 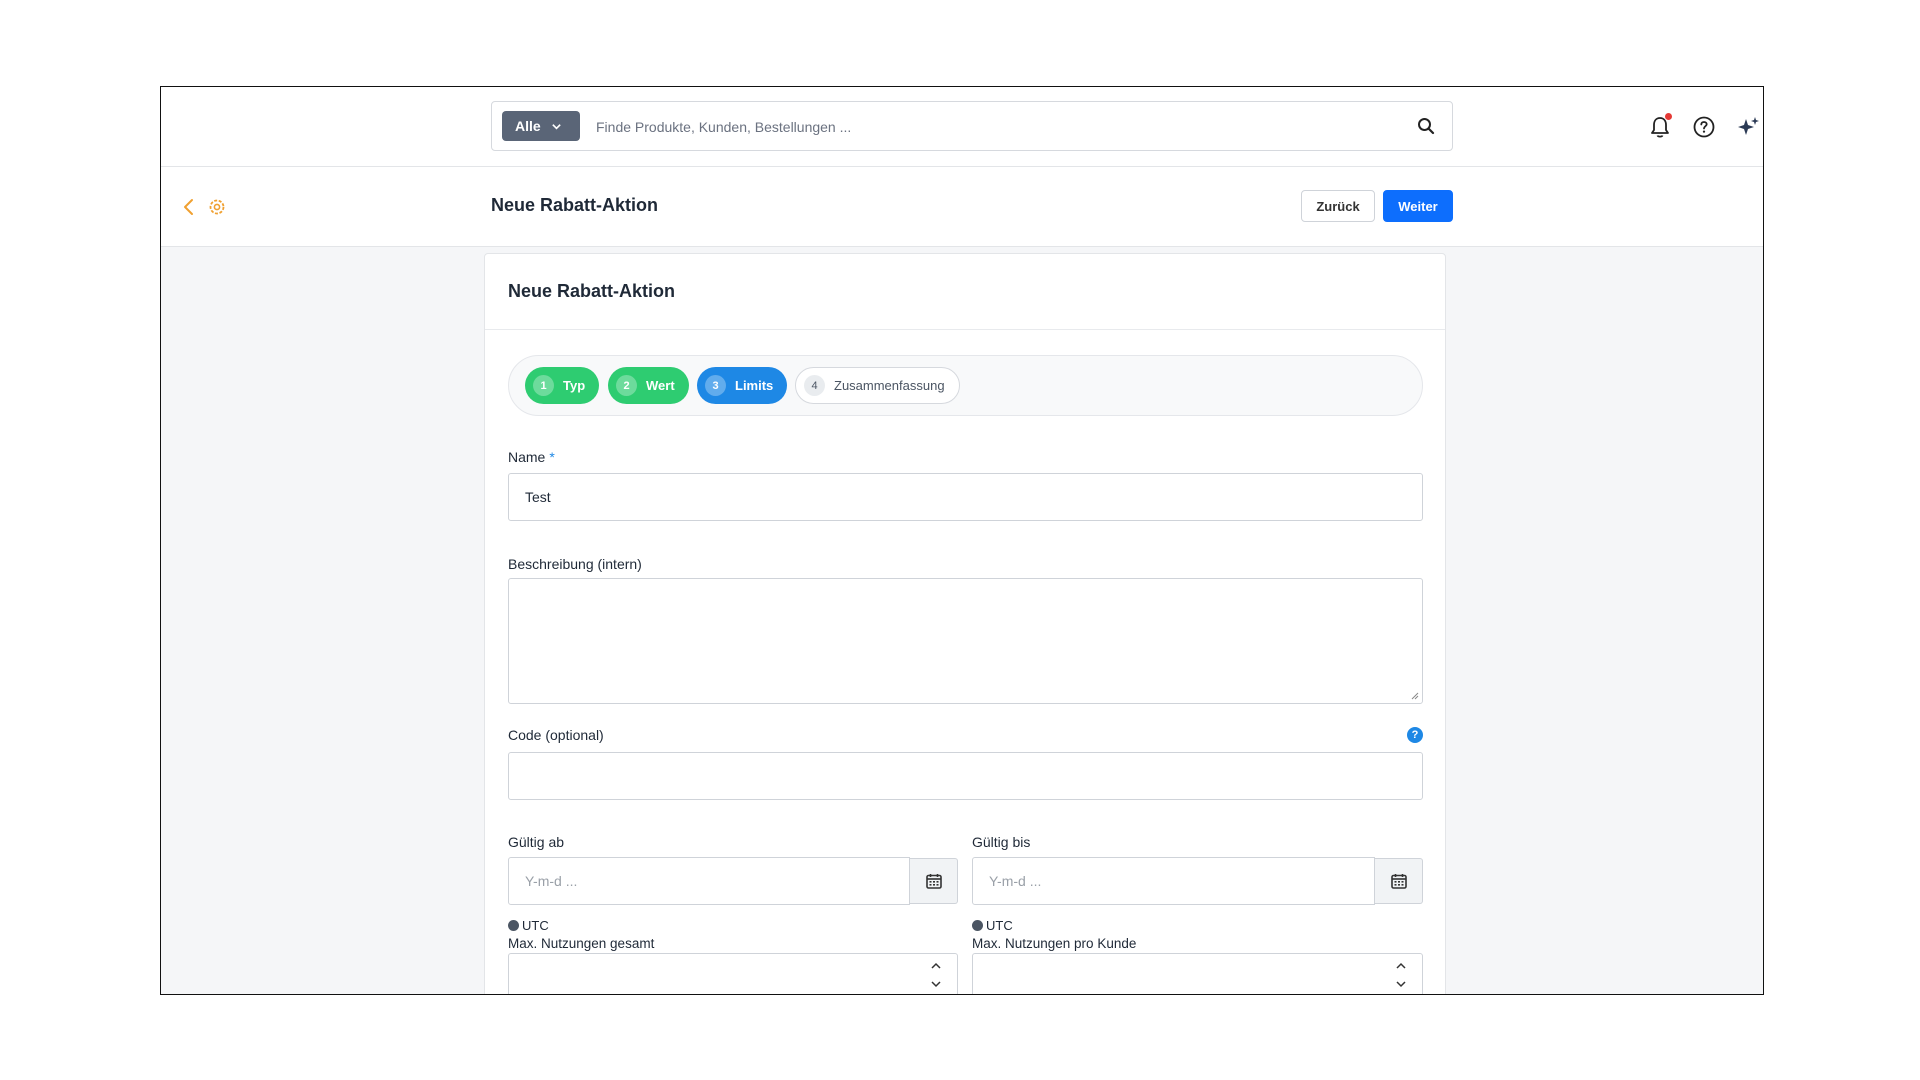 I want to click on valid-from-calendar-button, so click(x=934, y=881).